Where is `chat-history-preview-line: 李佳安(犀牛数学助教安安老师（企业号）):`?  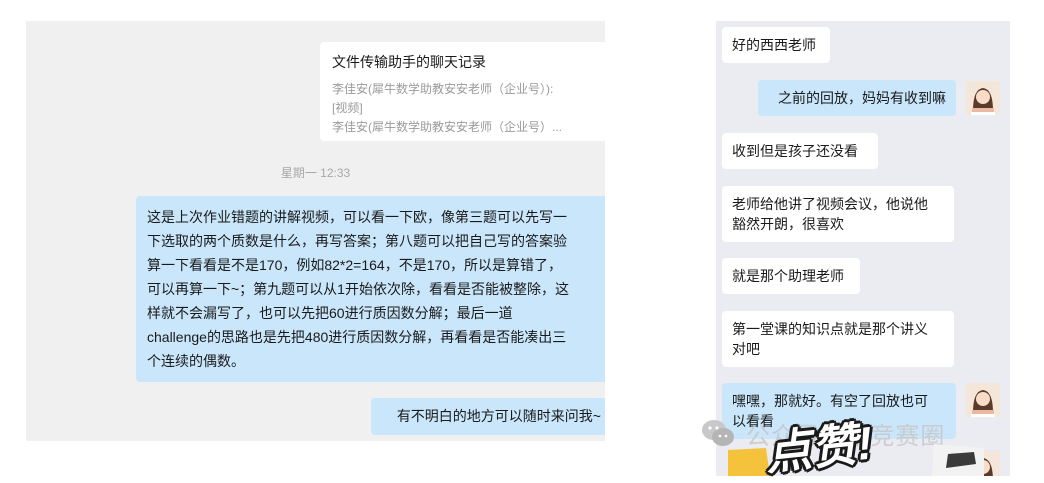
chat-history-preview-line: 李佳安(犀牛数学助教安安老师（企业号）): is located at coordinates (443, 89).